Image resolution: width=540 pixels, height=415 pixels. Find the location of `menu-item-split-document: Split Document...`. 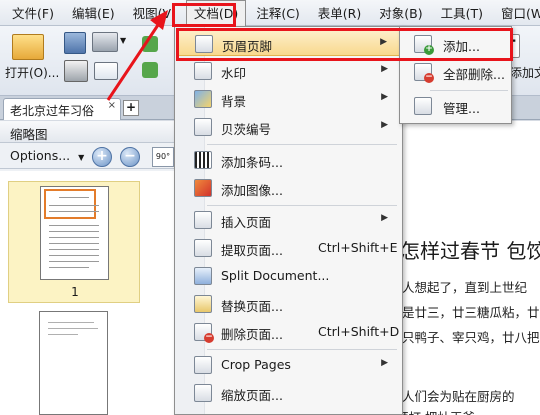

menu-item-split-document: Split Document... is located at coordinates (289, 276).